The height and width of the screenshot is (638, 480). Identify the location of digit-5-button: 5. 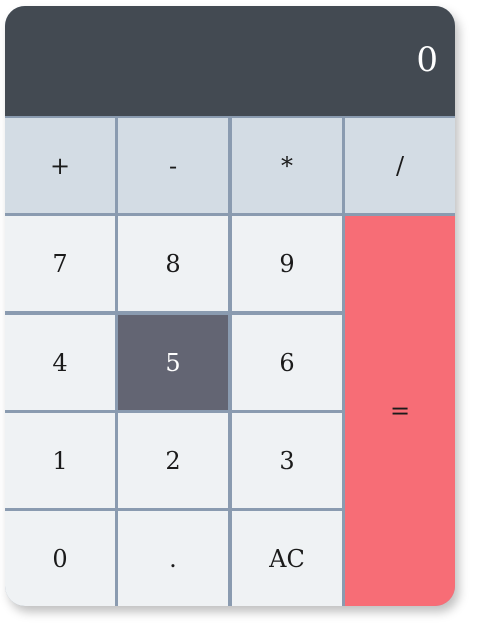
(173, 362).